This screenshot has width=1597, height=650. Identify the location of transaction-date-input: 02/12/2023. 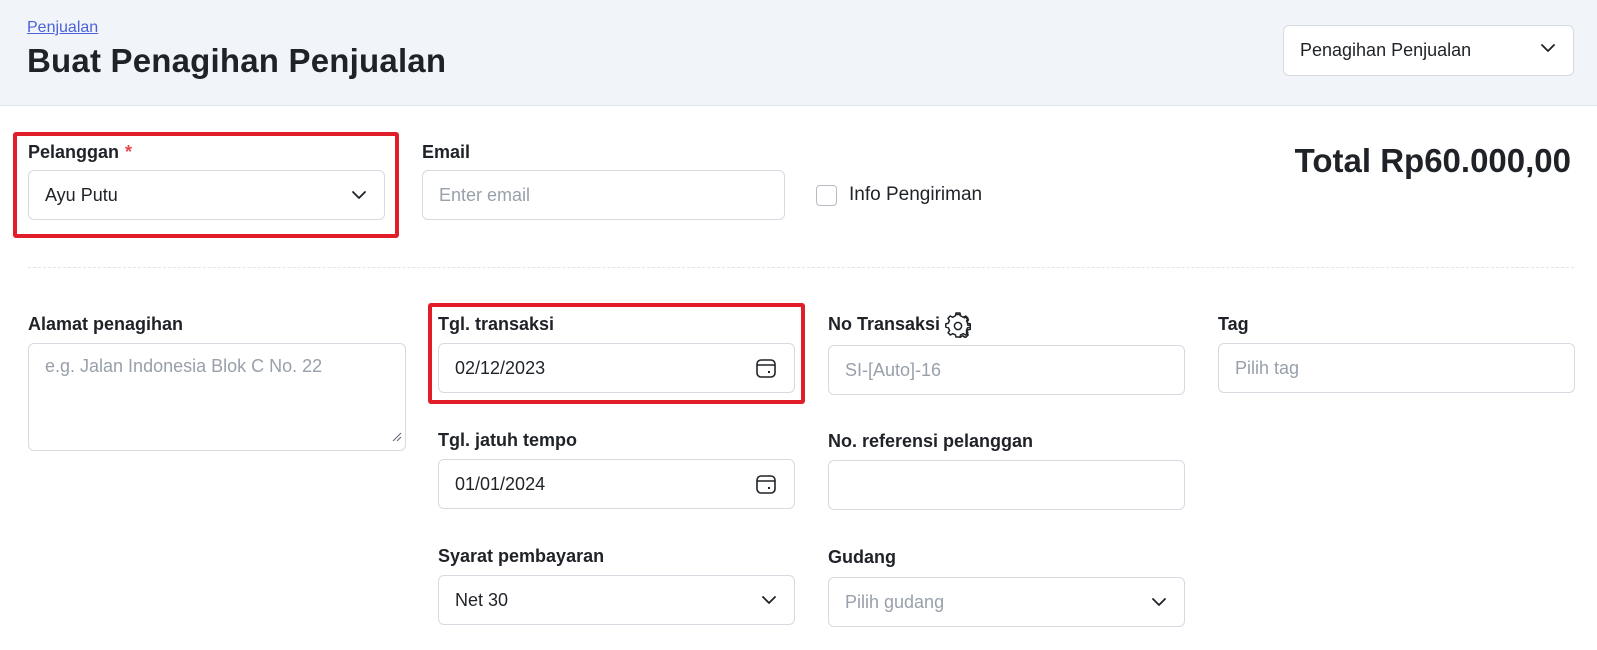
(616, 368).